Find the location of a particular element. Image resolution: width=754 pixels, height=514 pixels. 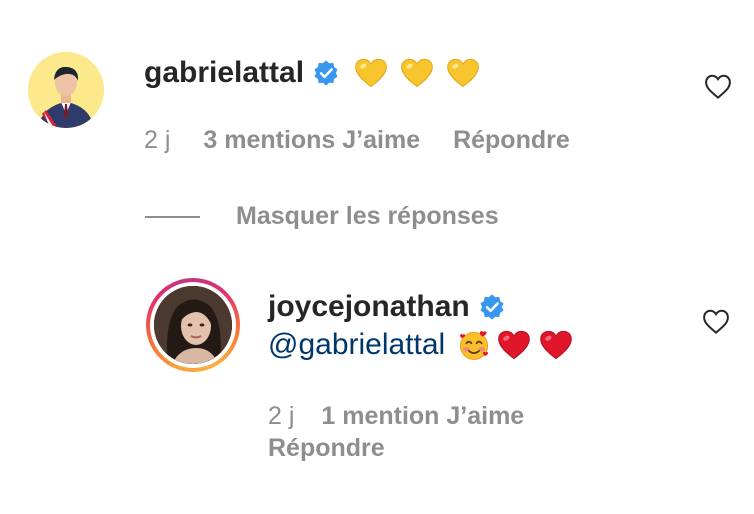

comment-header: gabrielattal is located at coordinates (312, 73).